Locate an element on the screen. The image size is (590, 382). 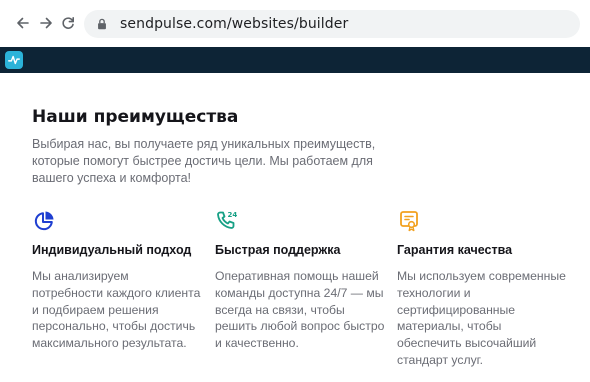
feature-title: Индивидуальный подход is located at coordinates (112, 250).